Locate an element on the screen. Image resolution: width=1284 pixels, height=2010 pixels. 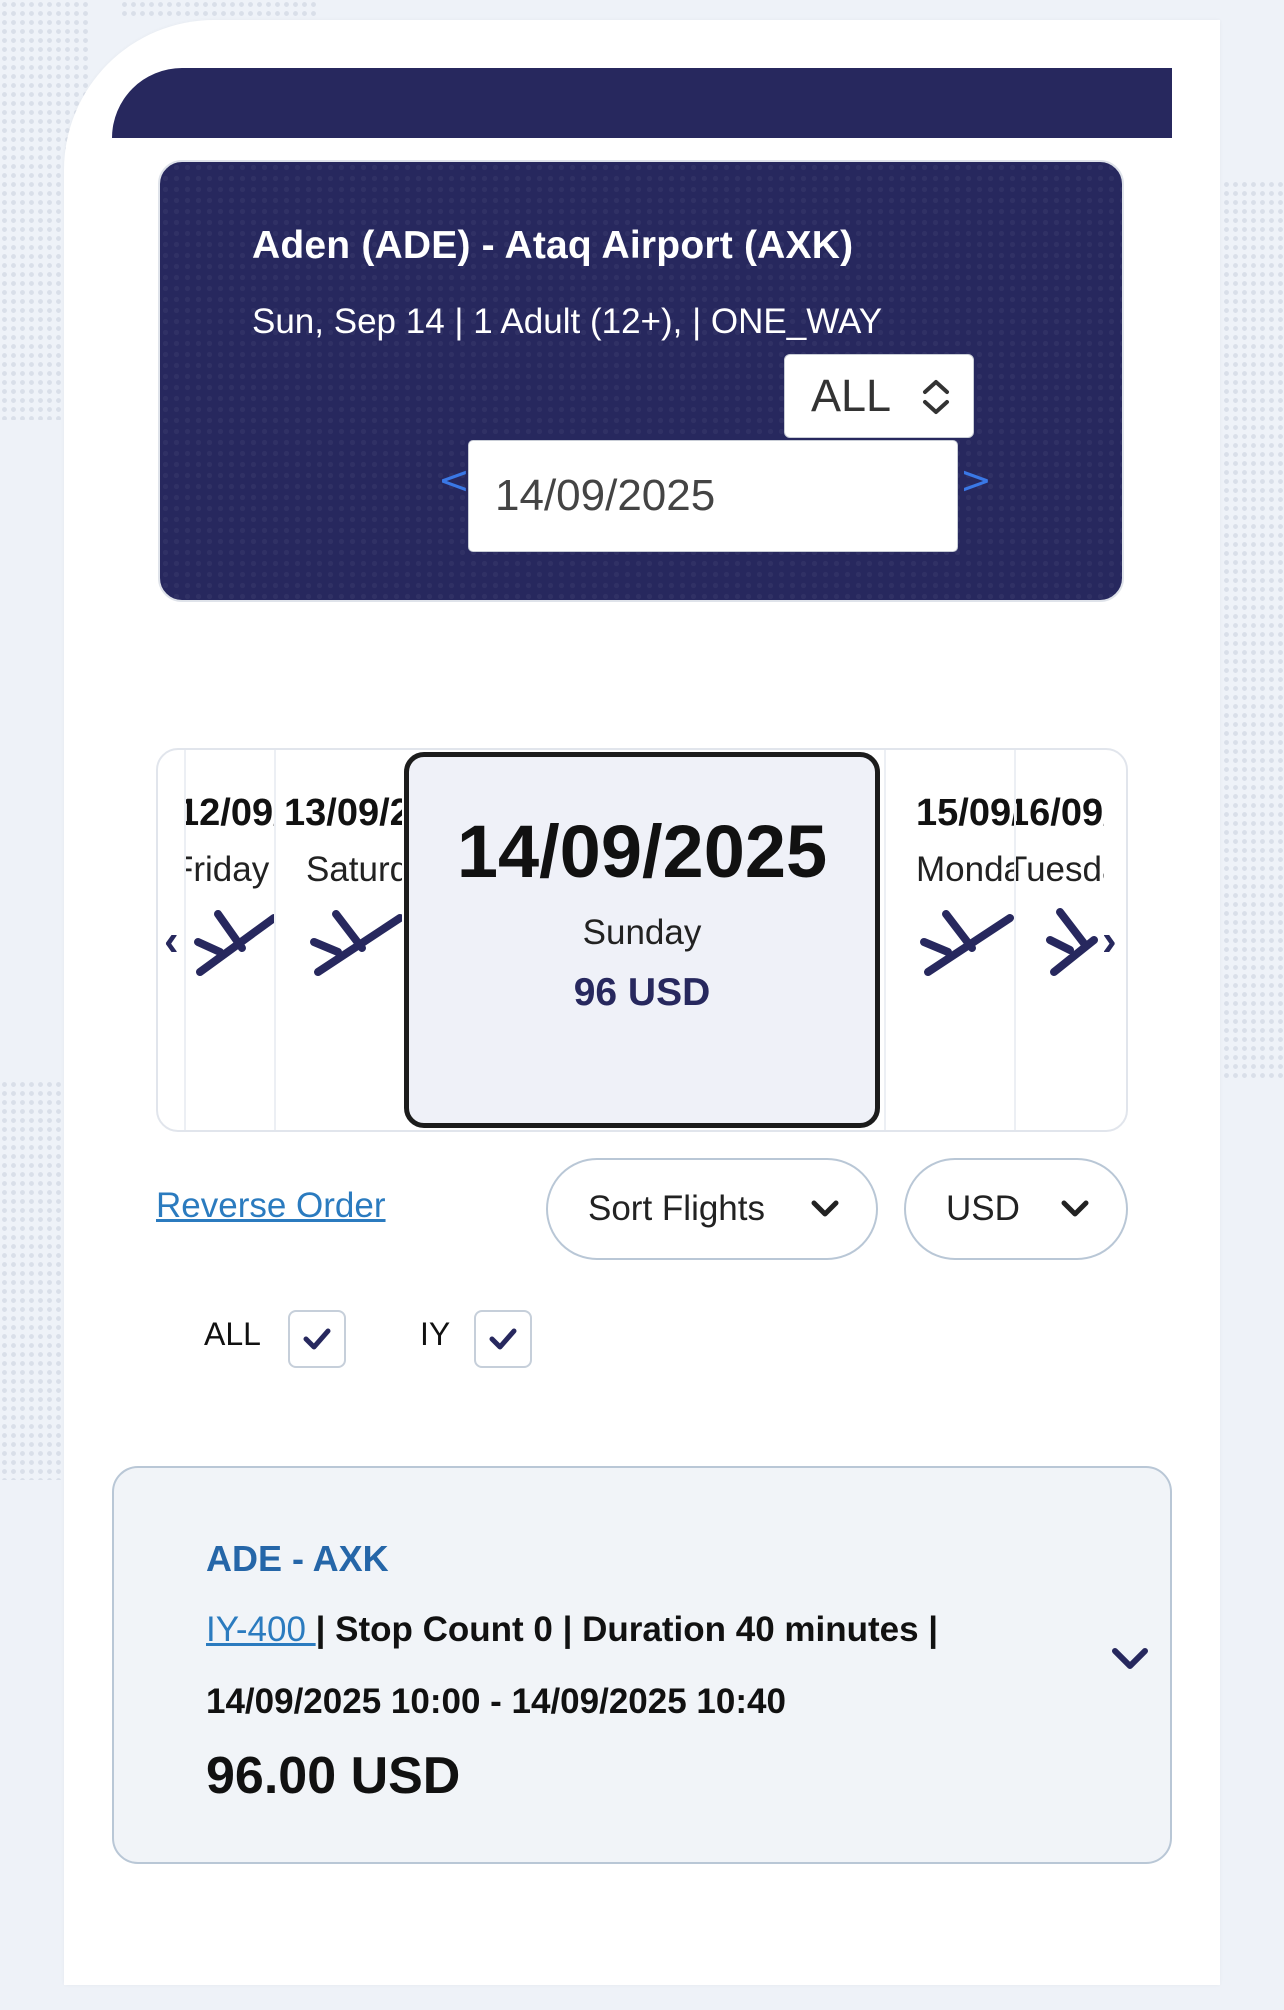
selected-date: 14/09/2025 is located at coordinates (642, 851).